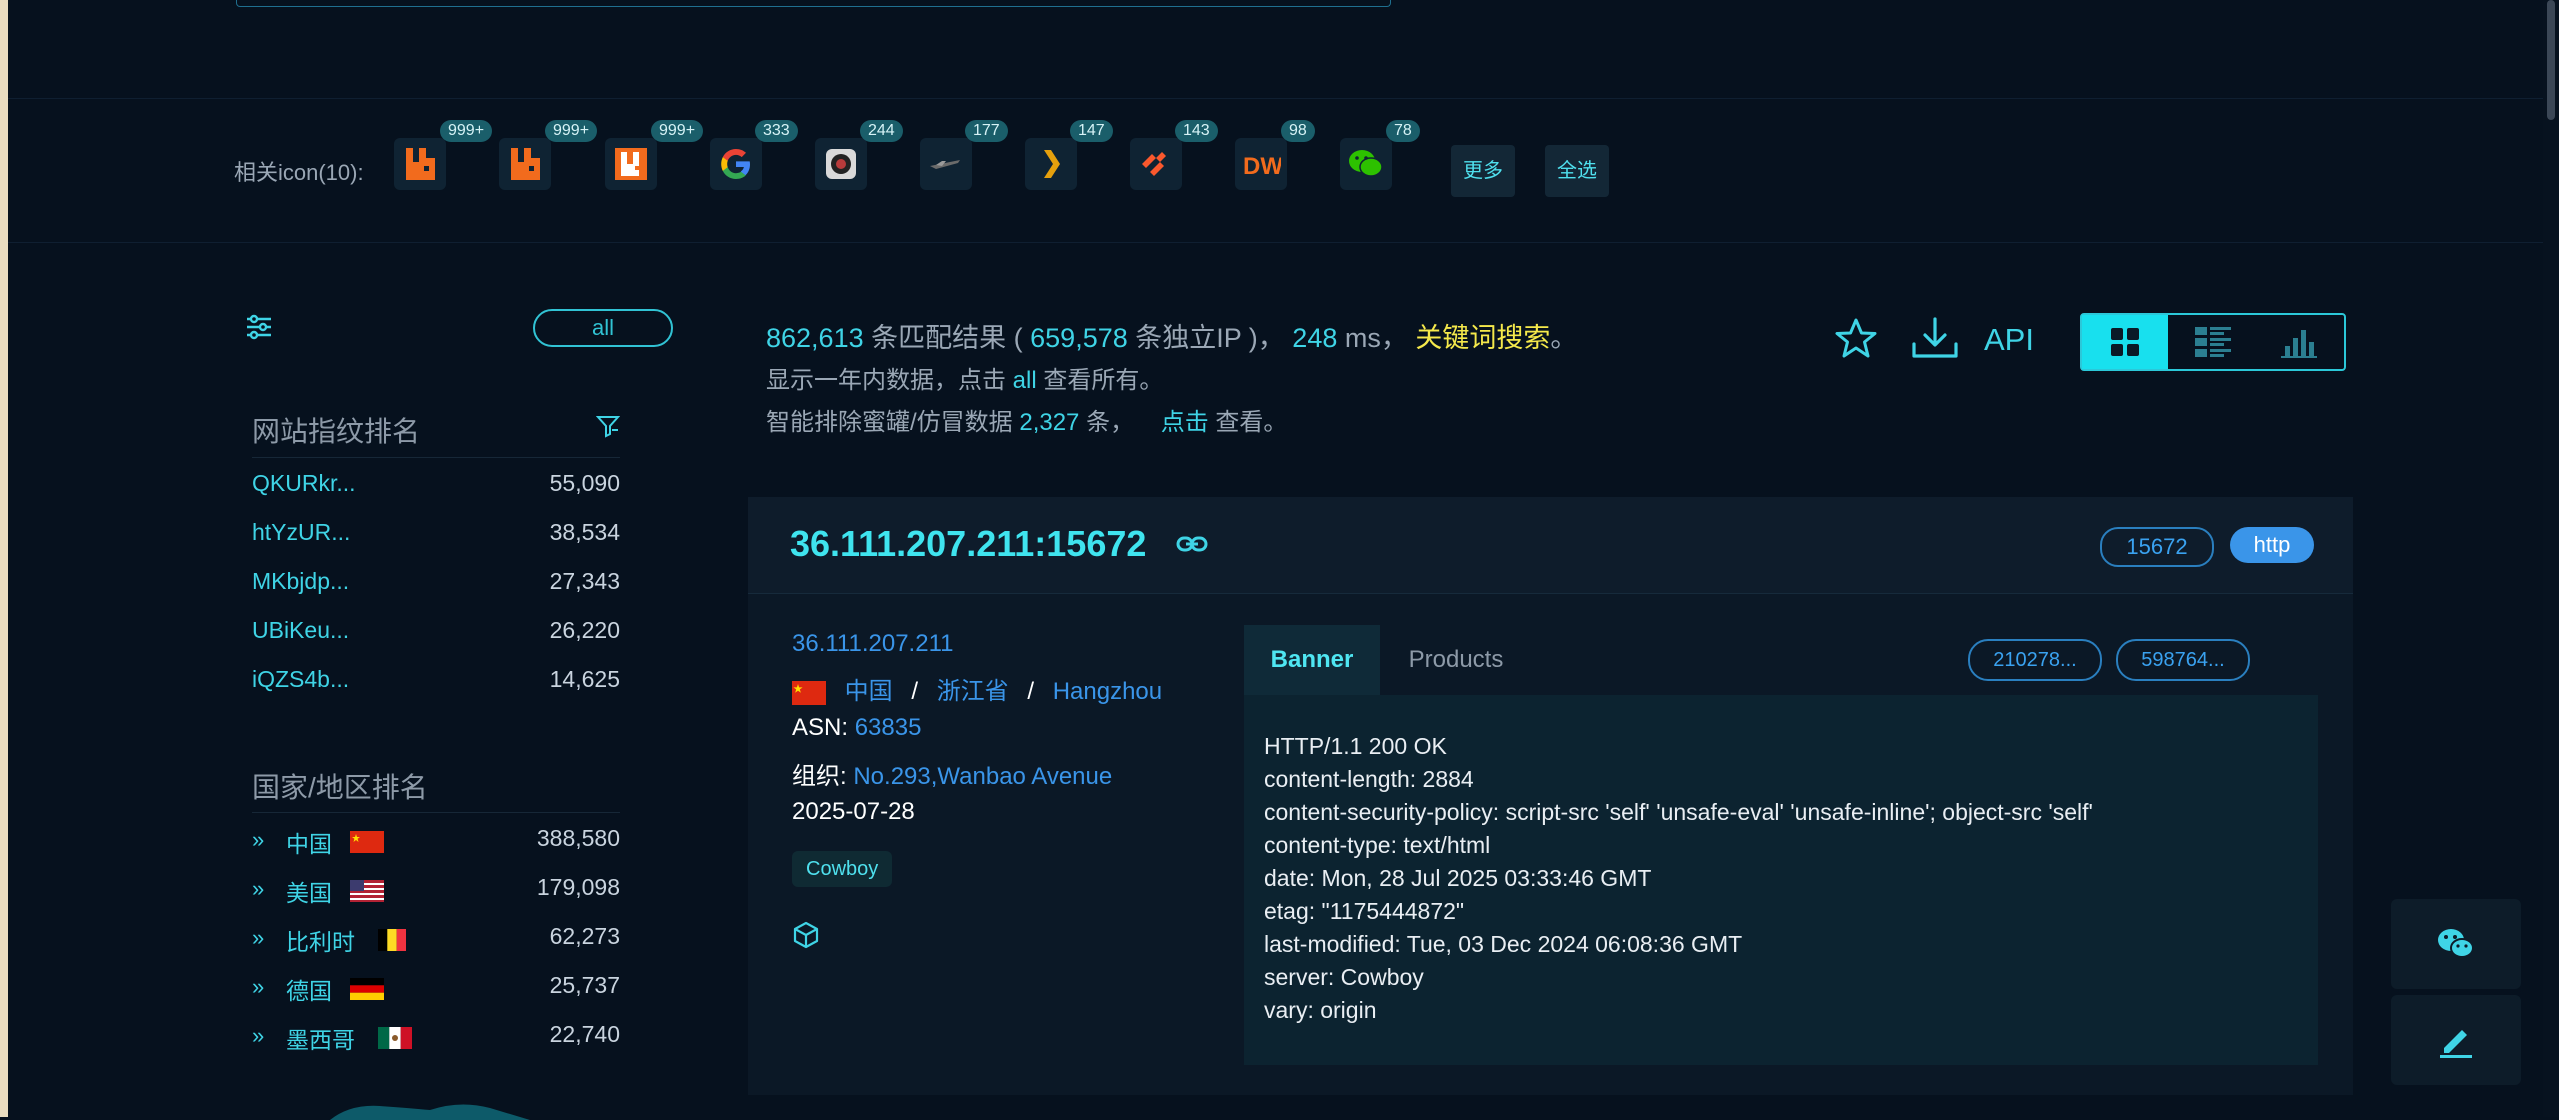 The width and height of the screenshot is (2559, 1120). I want to click on chevron-right-icon: », so click(258, 839).